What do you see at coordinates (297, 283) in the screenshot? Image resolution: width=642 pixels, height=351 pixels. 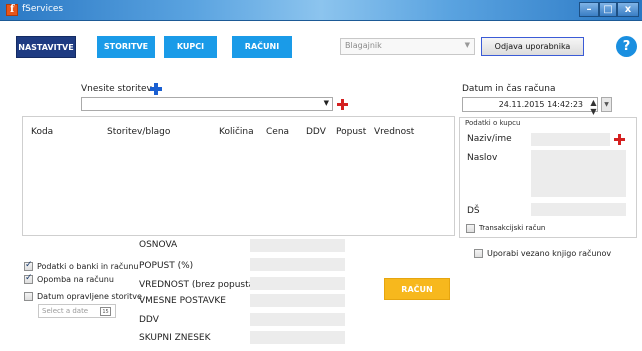 I see `summary-vrednost-field` at bounding box center [297, 283].